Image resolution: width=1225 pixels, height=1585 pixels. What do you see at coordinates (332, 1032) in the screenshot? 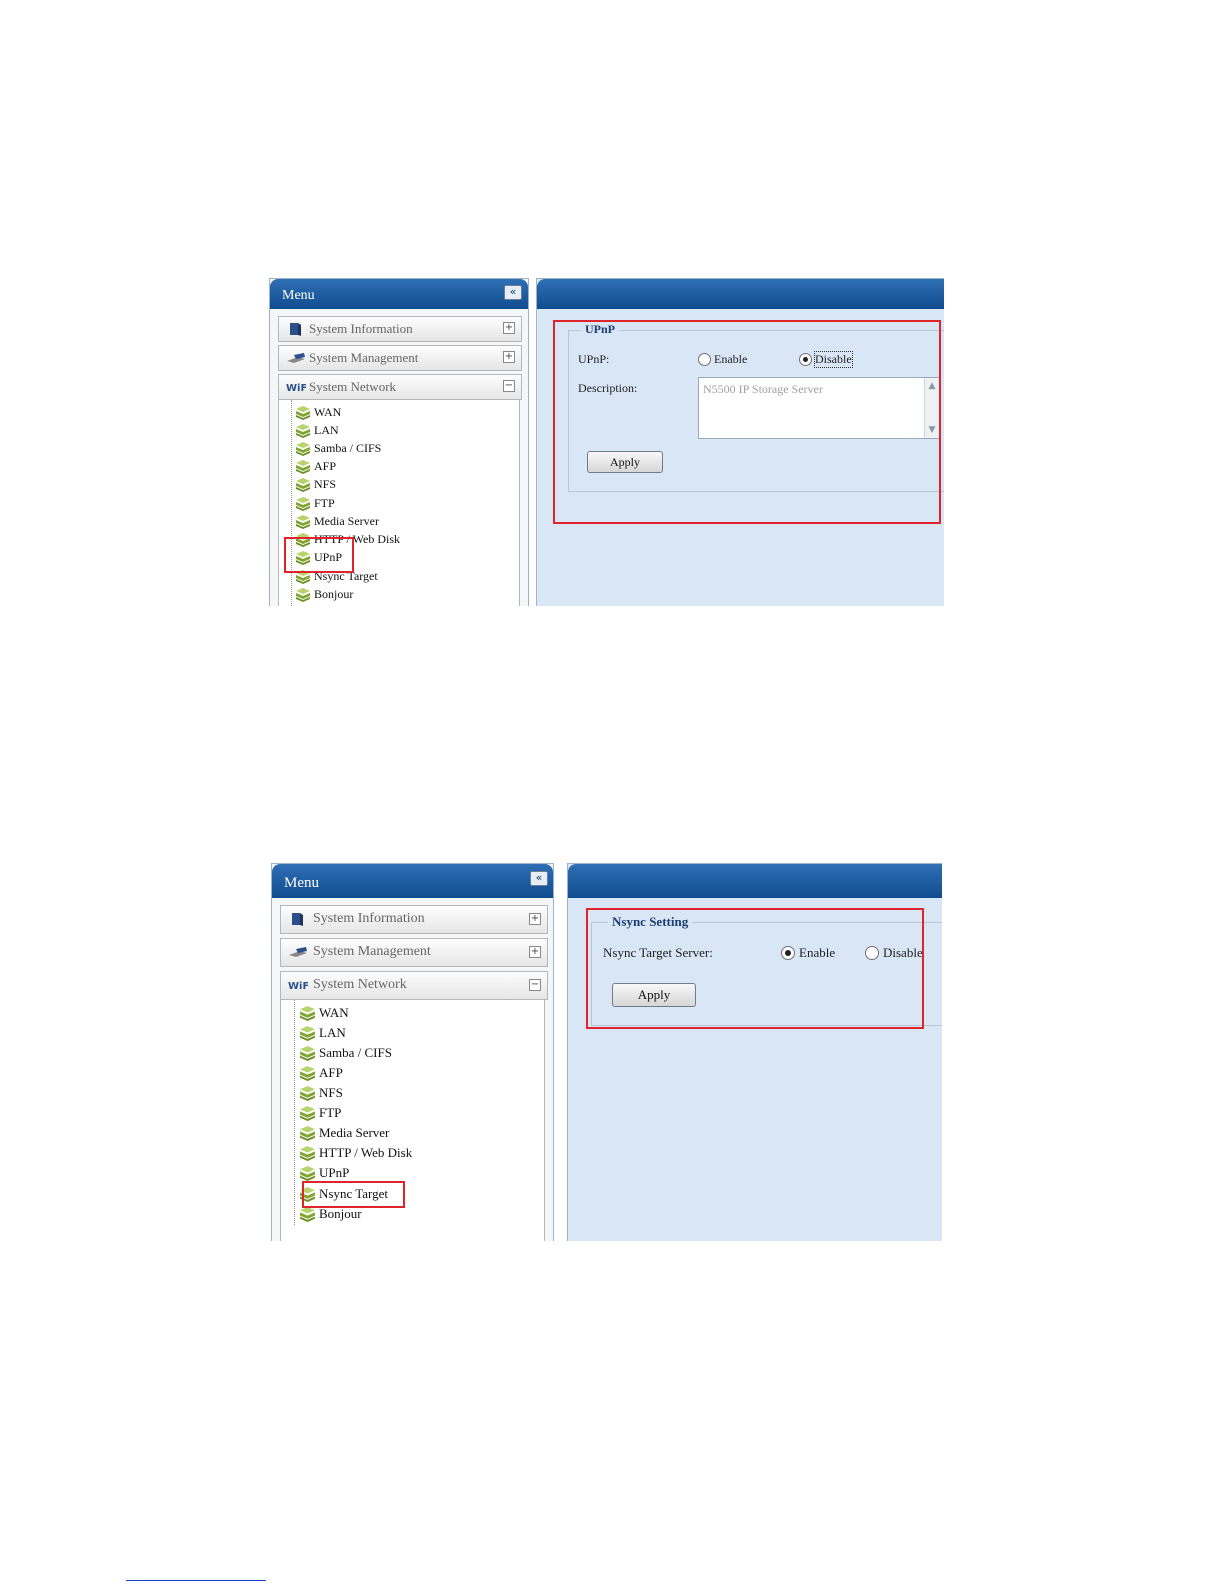
I see `tree-item-label: LAN` at bounding box center [332, 1032].